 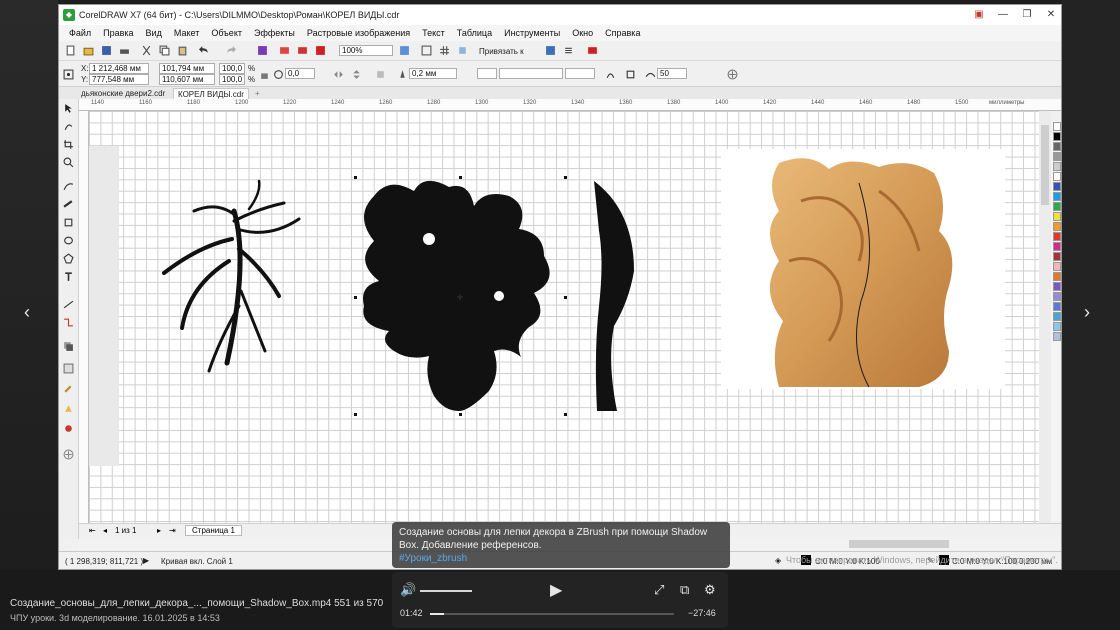 What do you see at coordinates (68, 126) in the screenshot?
I see `shape-tool-icon` at bounding box center [68, 126].